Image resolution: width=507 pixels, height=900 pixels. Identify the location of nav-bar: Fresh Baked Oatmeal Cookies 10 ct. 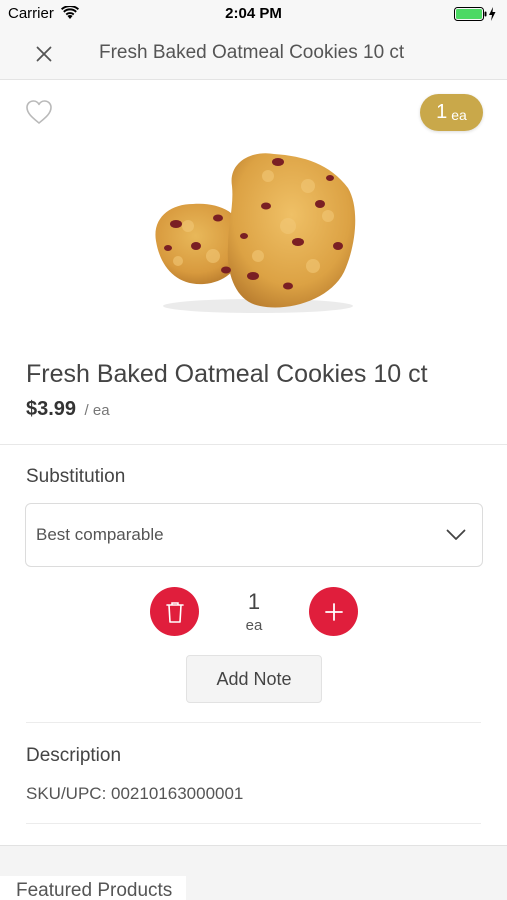
(253, 54).